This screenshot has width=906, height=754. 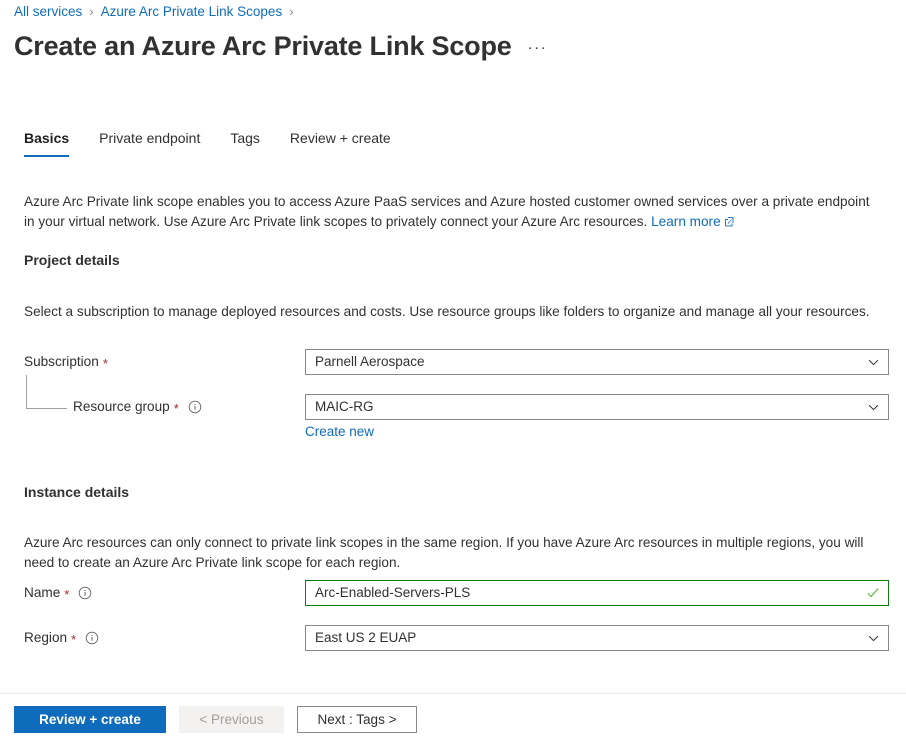 What do you see at coordinates (150, 138) in the screenshot?
I see `tab-private-endpoint-label: Private endpoint` at bounding box center [150, 138].